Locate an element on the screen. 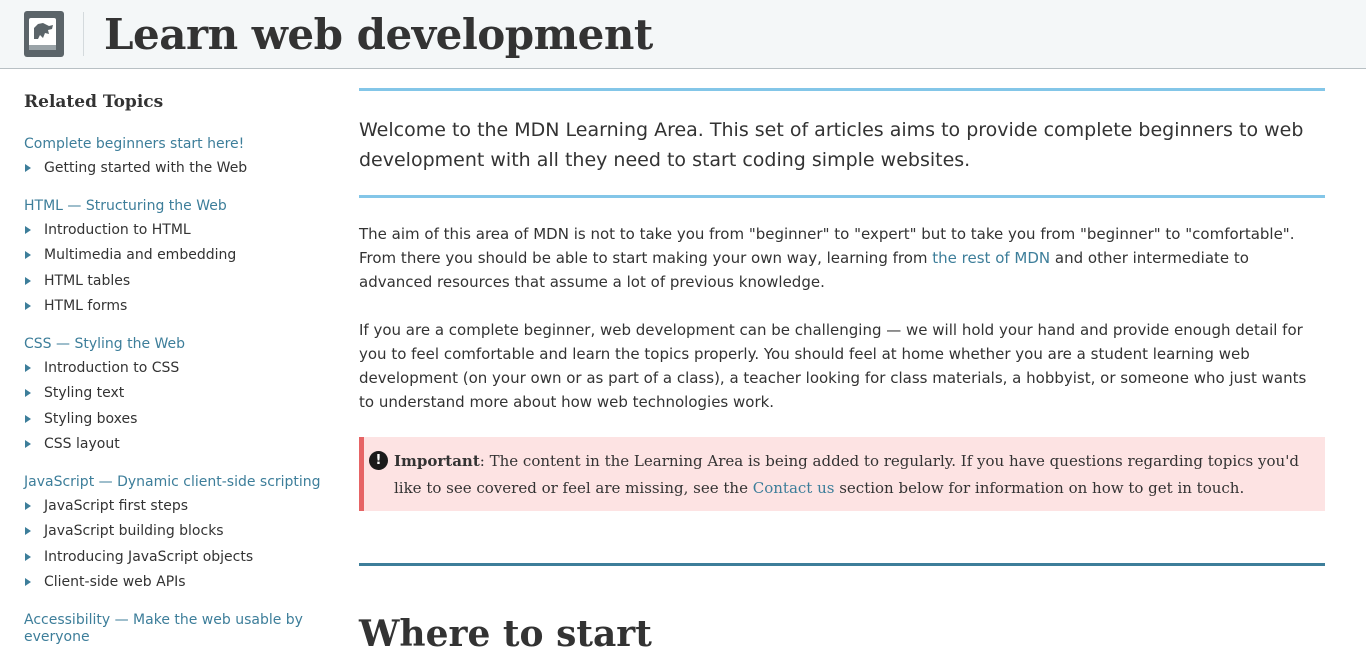 The width and height of the screenshot is (1366, 660). page-title: Learn web development is located at coordinates (378, 34).